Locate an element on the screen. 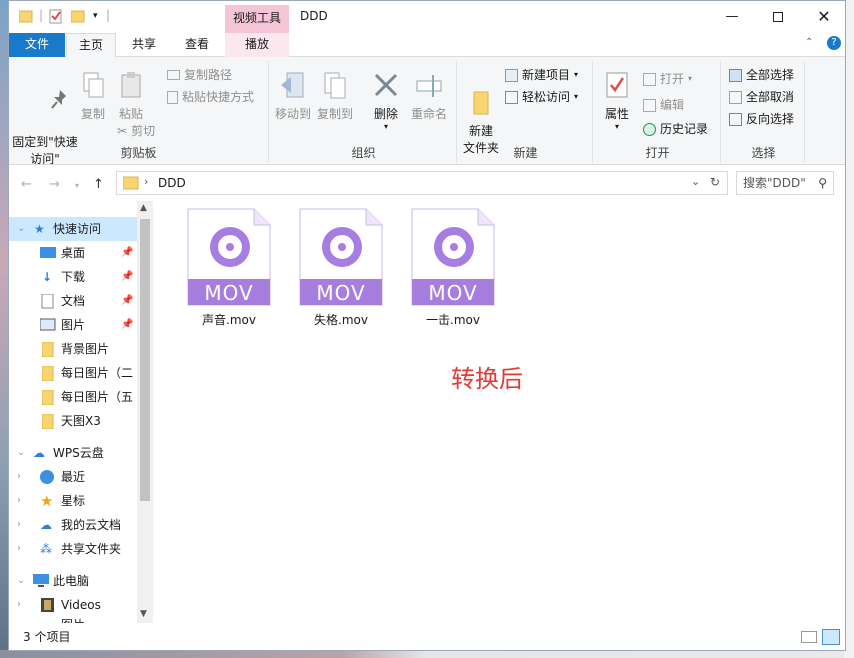 This screenshot has width=854, height=658. minimize-button: — is located at coordinates (732, 16).